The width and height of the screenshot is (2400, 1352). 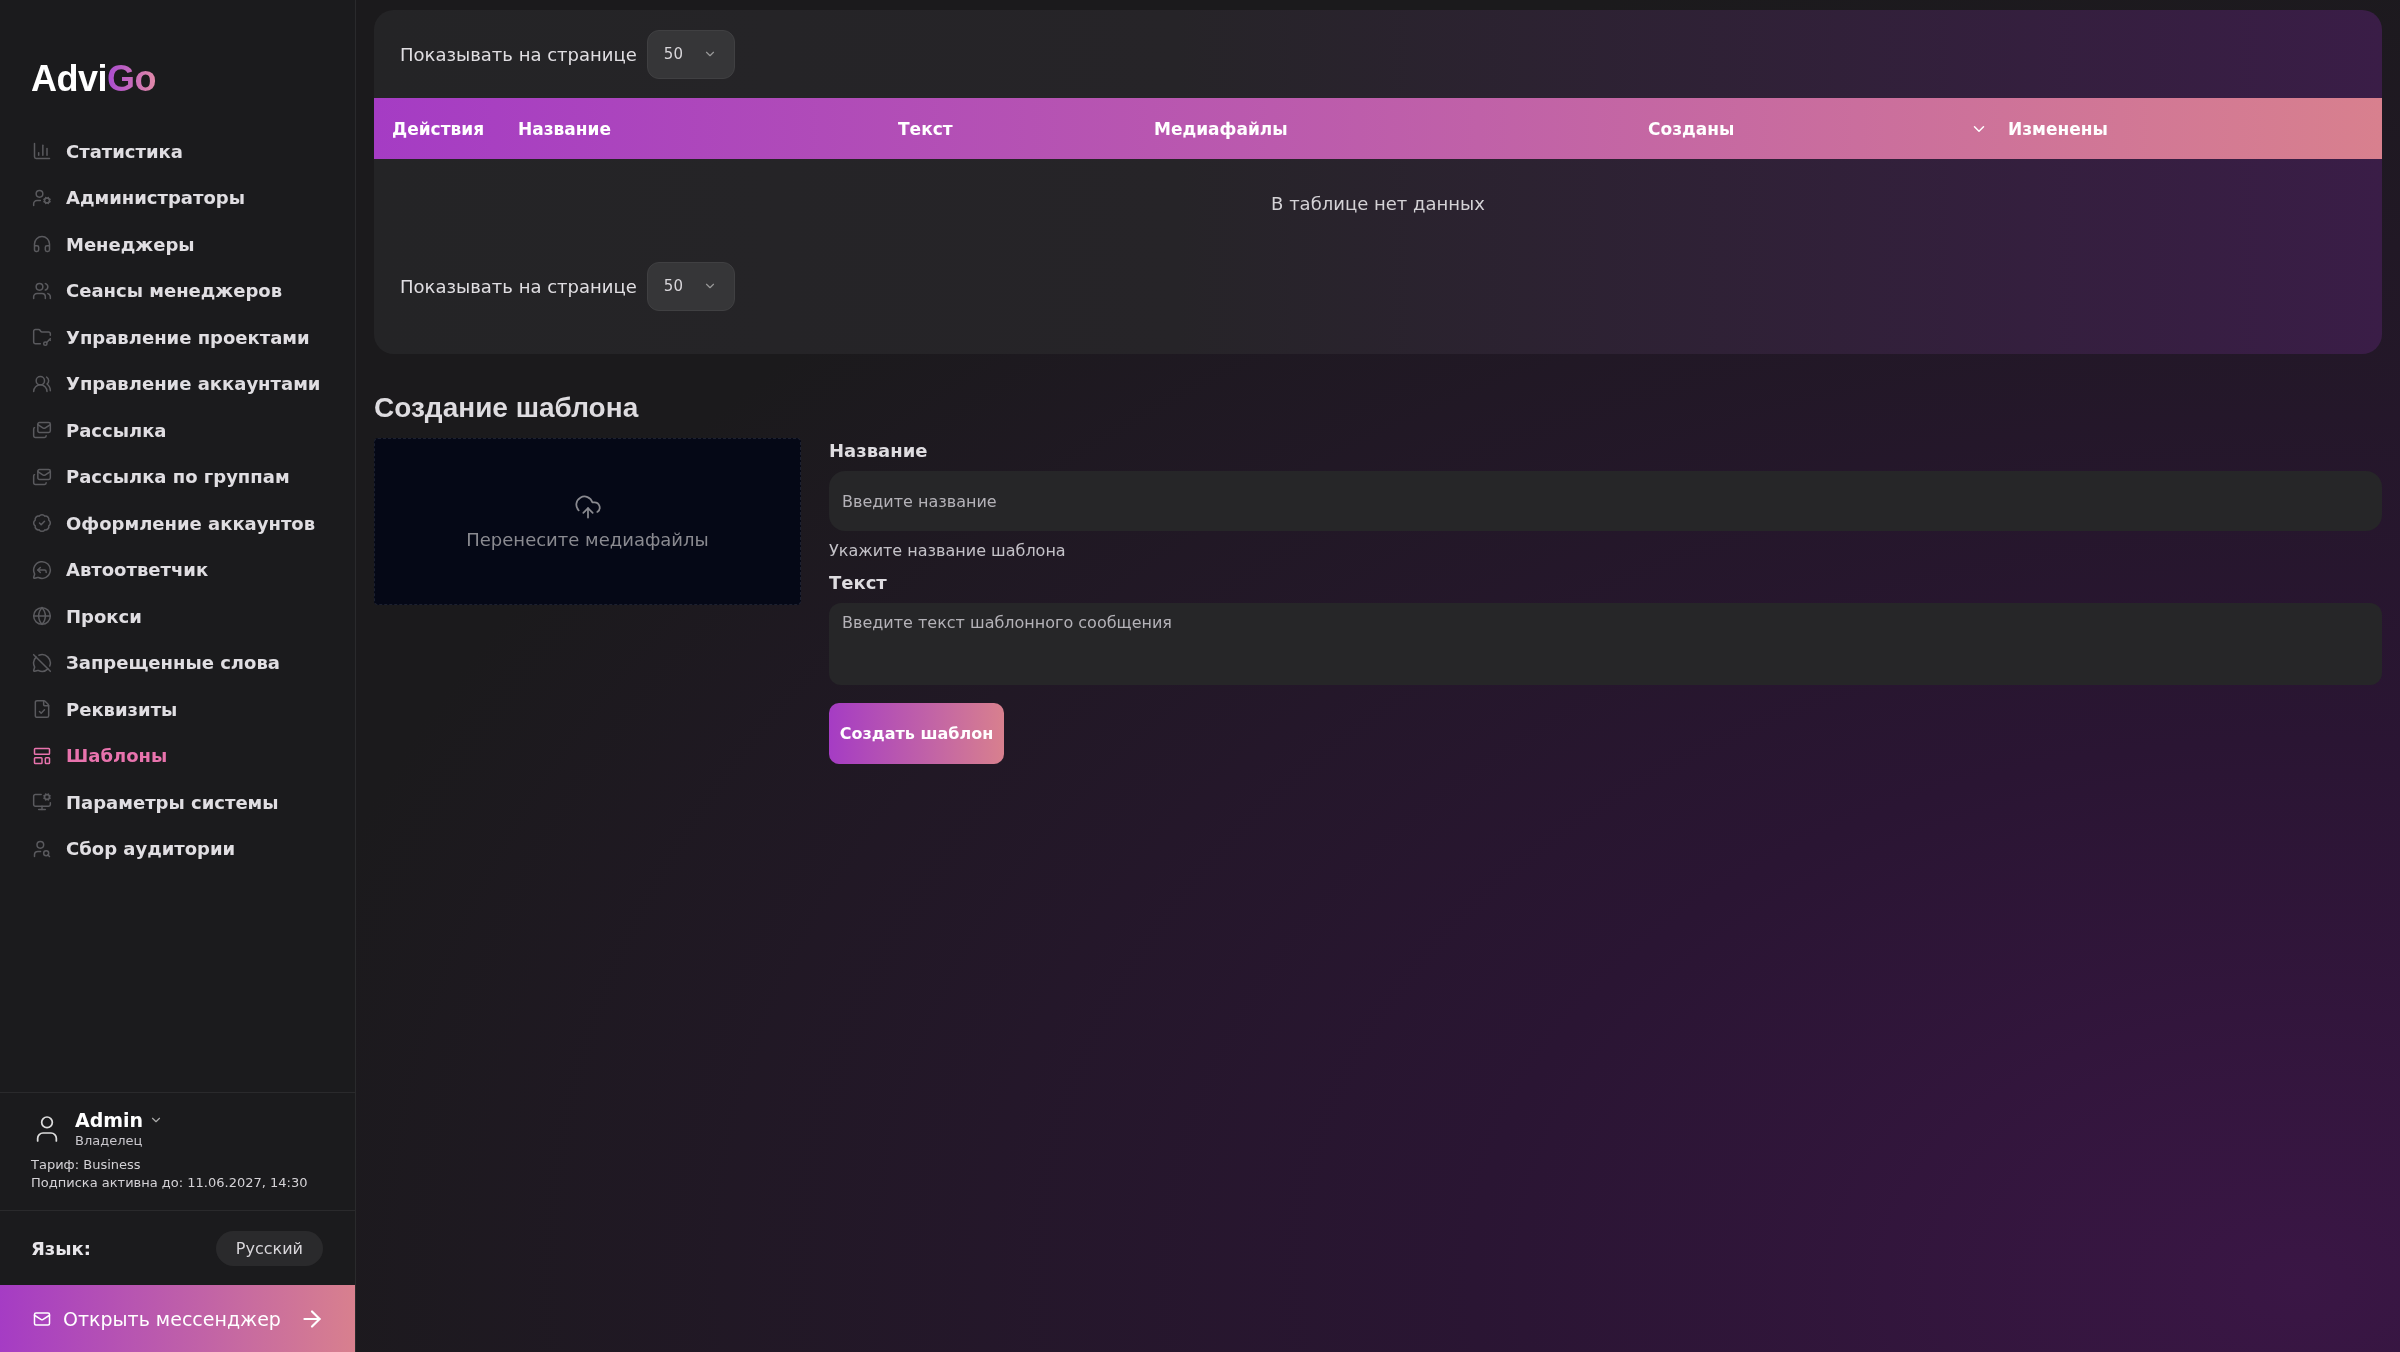 What do you see at coordinates (109, 1120) in the screenshot?
I see `user-name: Admin` at bounding box center [109, 1120].